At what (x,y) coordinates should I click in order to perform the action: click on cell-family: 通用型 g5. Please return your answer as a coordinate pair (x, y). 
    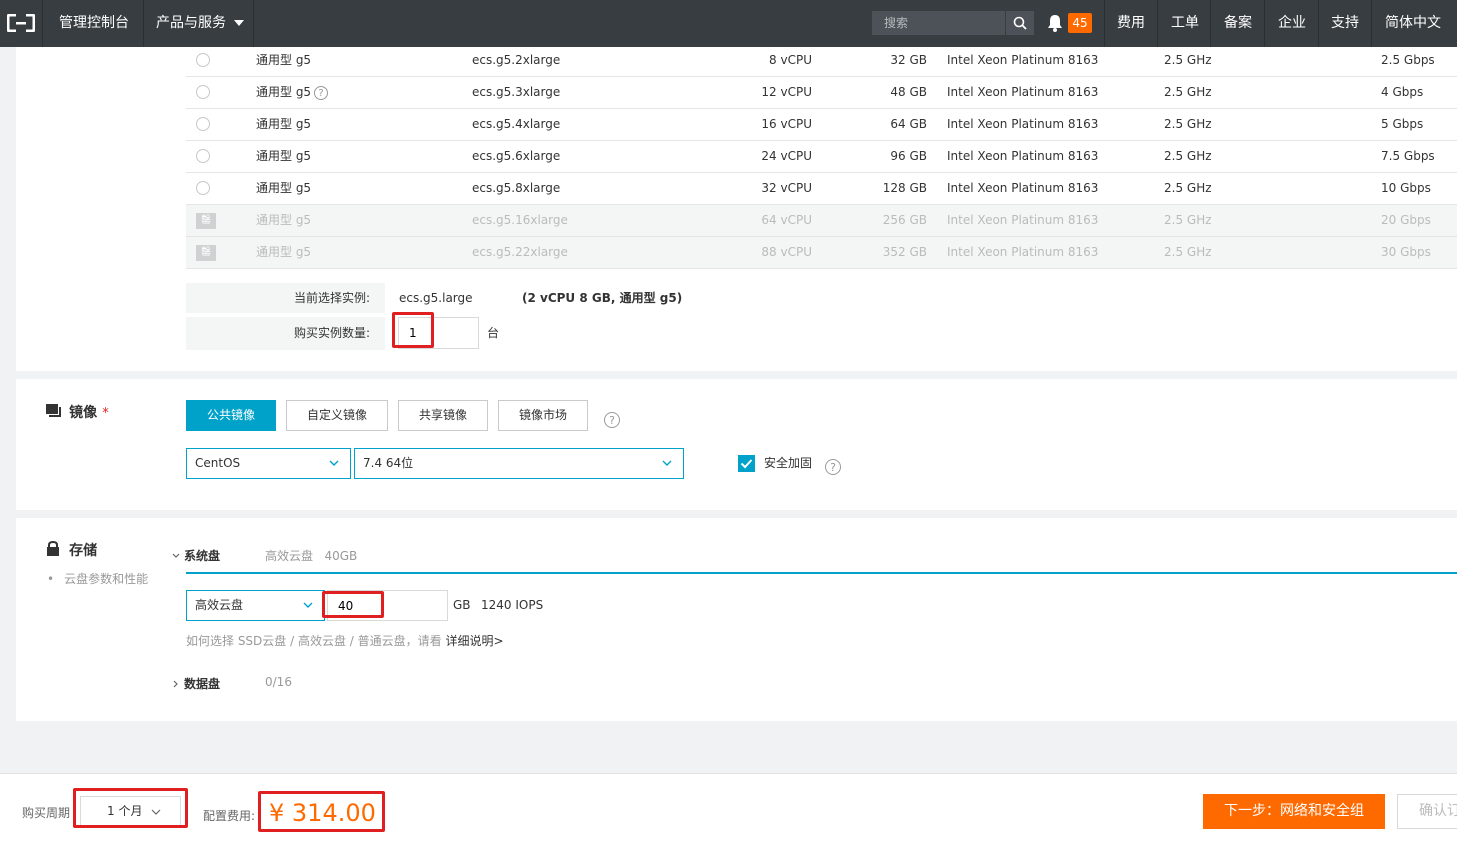
    Looking at the image, I should click on (283, 156).